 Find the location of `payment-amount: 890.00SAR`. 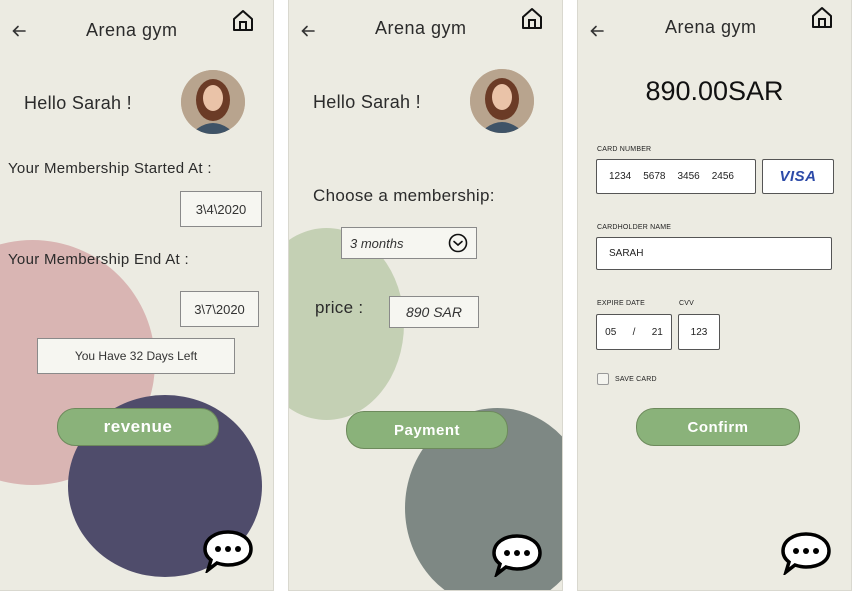

payment-amount: 890.00SAR is located at coordinates (714, 91).